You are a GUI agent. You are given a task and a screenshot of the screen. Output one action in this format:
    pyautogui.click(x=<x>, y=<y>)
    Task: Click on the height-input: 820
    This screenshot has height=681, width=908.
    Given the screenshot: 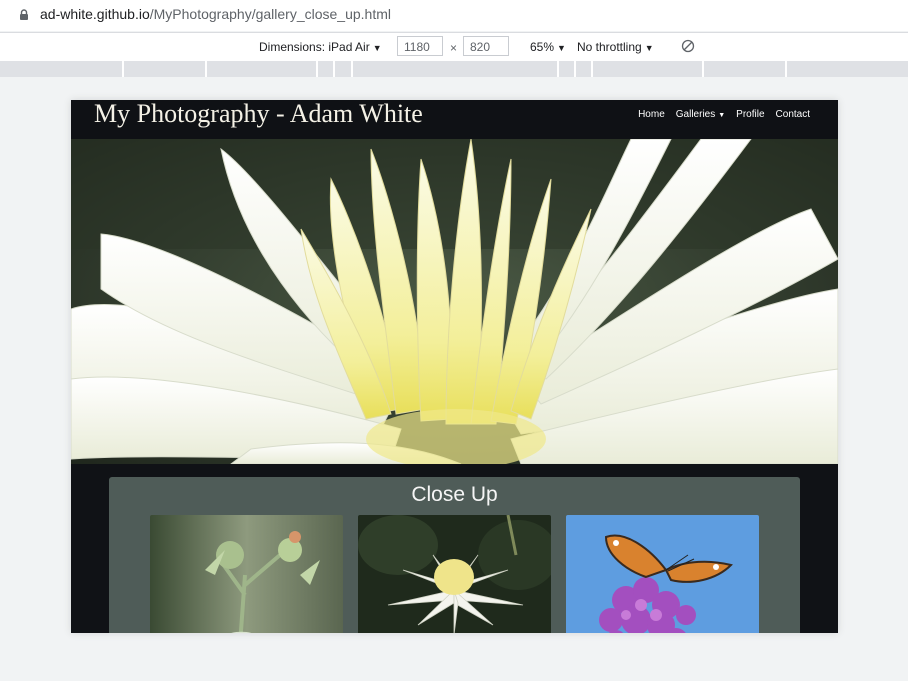 What is the action you would take?
    pyautogui.click(x=486, y=46)
    